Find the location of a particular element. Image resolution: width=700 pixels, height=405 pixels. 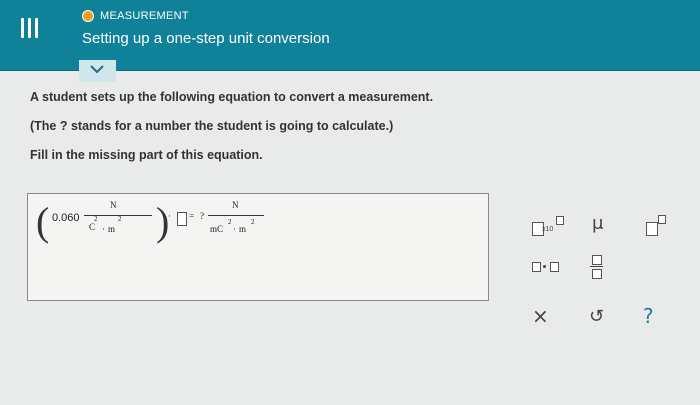

rhs-exp-m: 2 is located at coordinates (253, 222).